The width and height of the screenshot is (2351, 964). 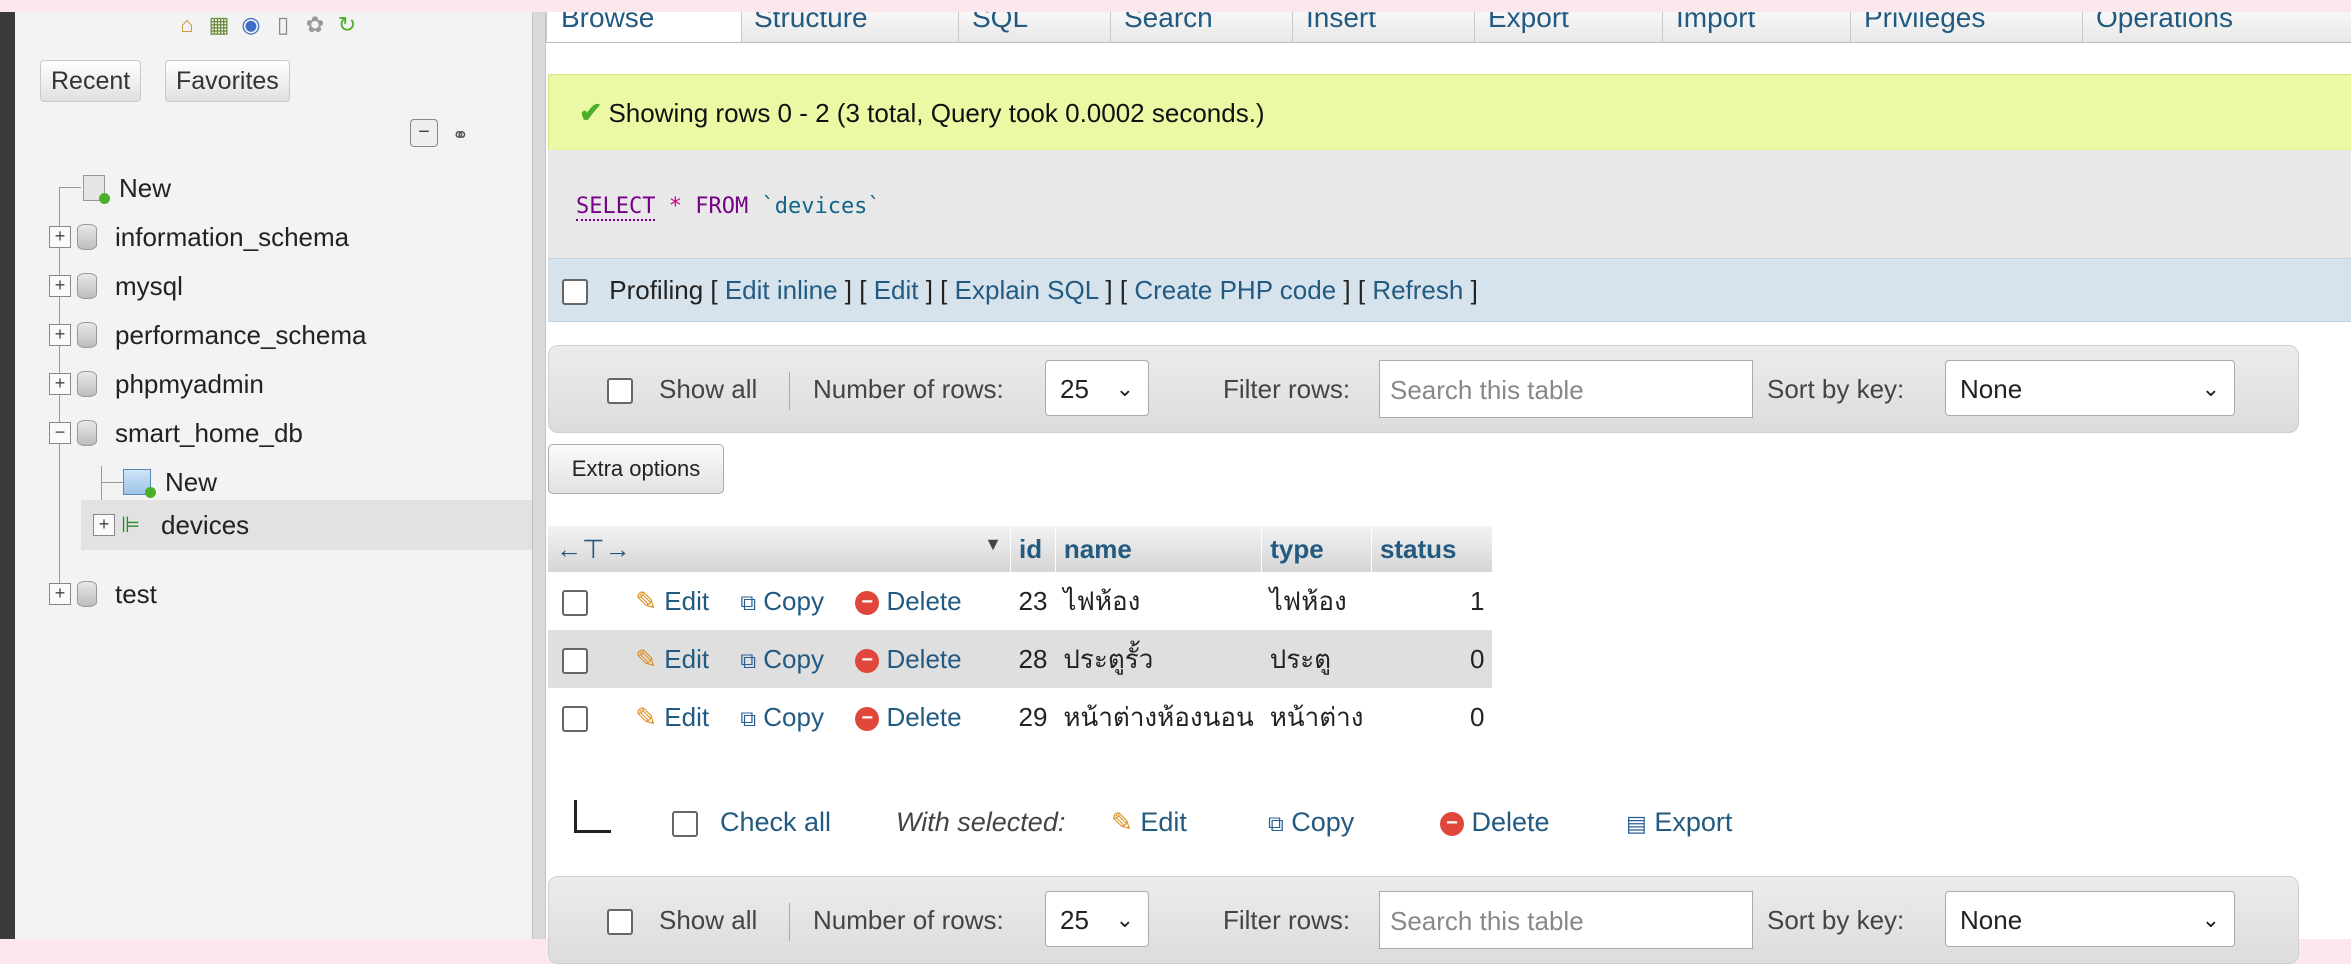 I want to click on sql-keyword-select: SELECT, so click(x=616, y=207).